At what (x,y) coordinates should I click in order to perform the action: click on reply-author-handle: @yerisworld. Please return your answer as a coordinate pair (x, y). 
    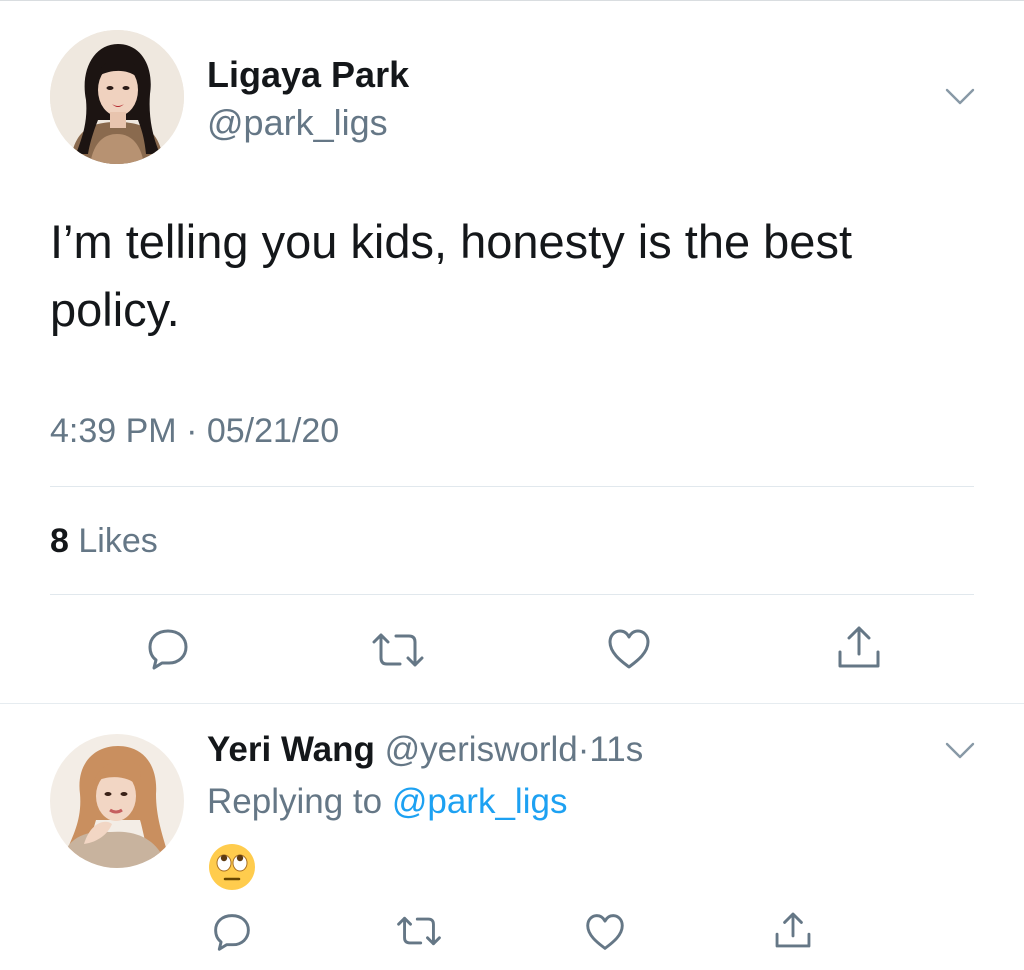
    Looking at the image, I should click on (481, 749).